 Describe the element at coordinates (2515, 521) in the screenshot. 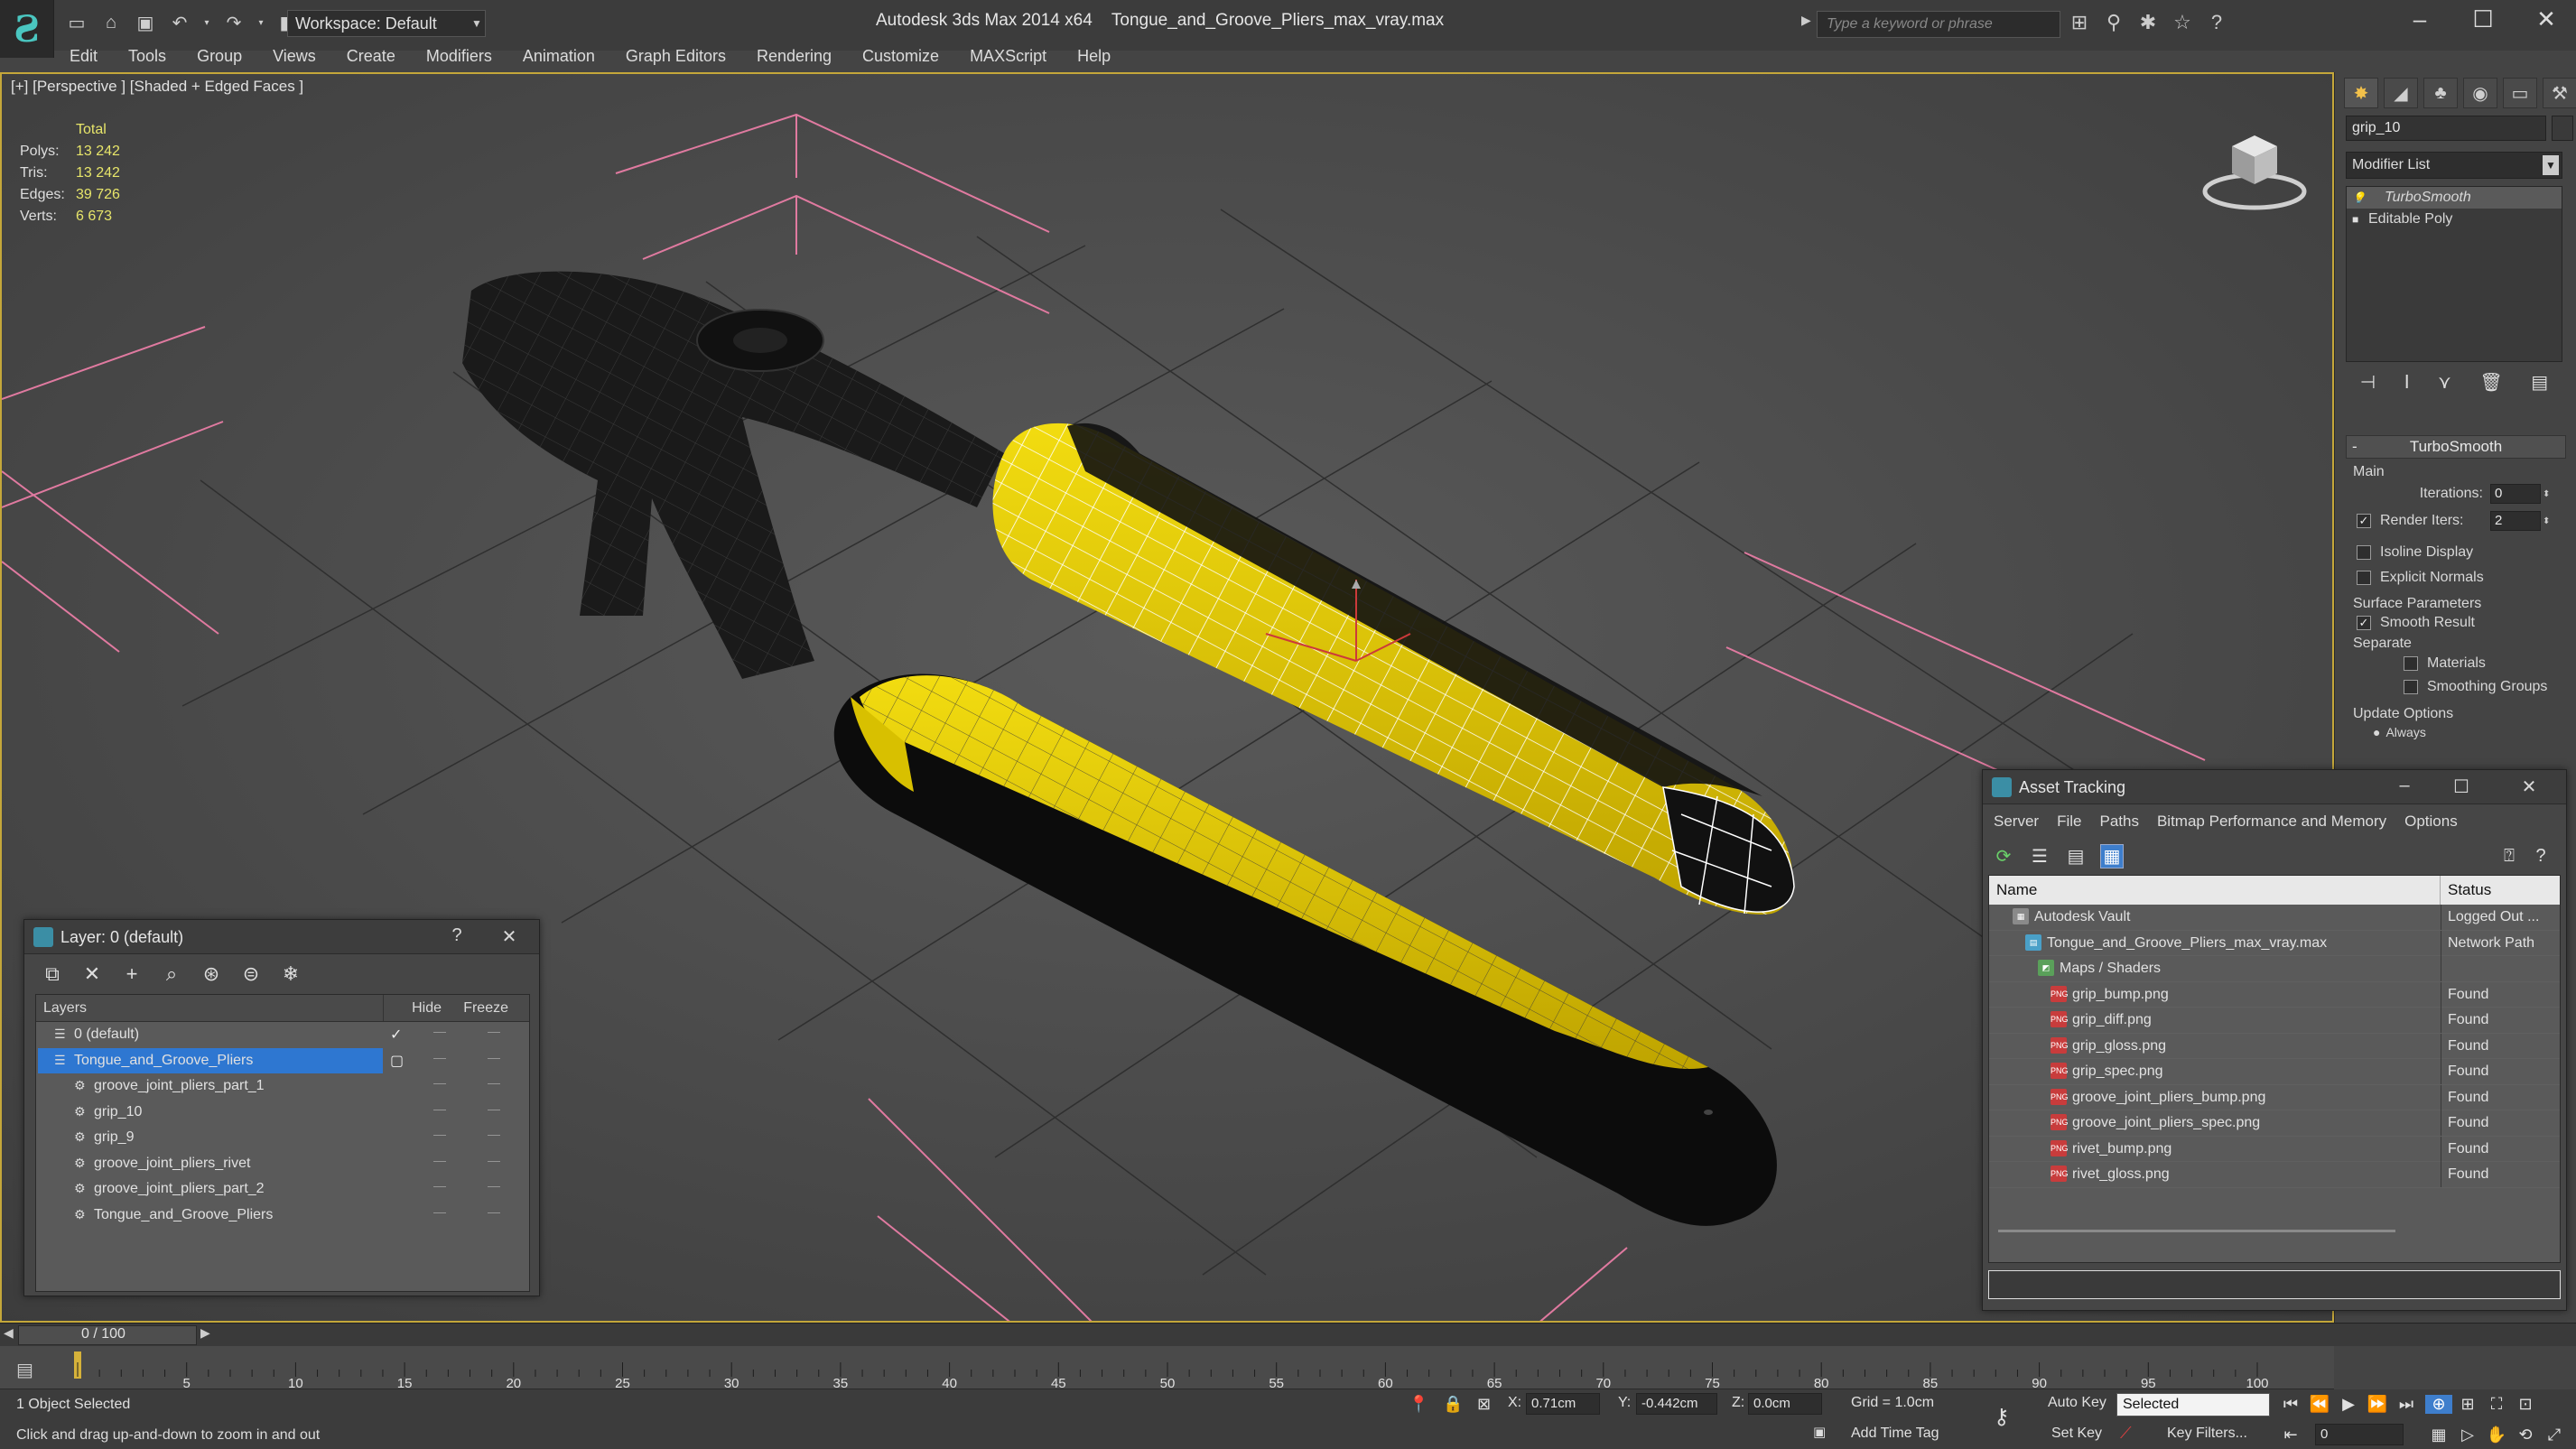

I see `render-iters-spinner: 2` at that location.